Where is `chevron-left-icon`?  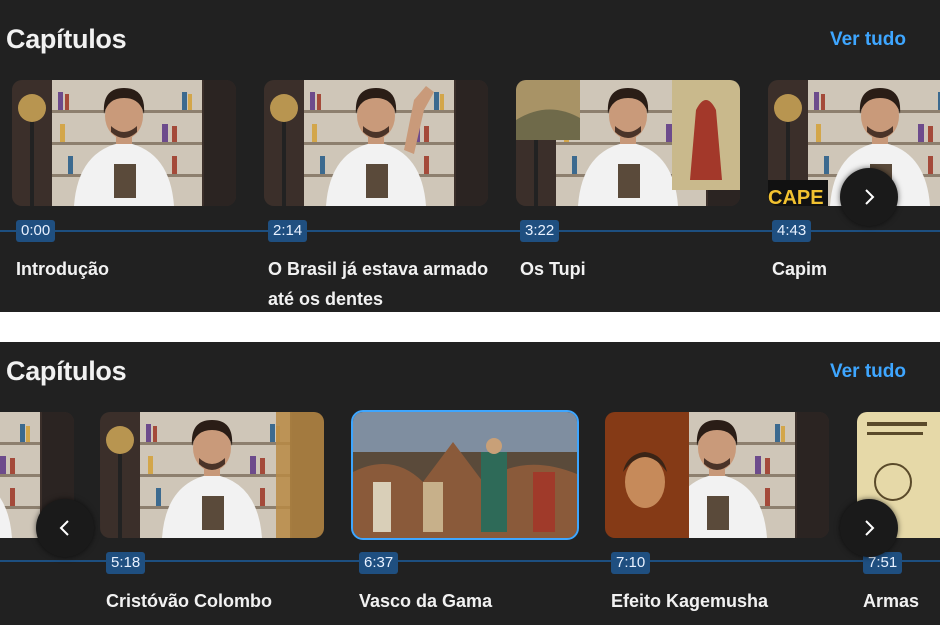
chevron-left-icon is located at coordinates (64, 528).